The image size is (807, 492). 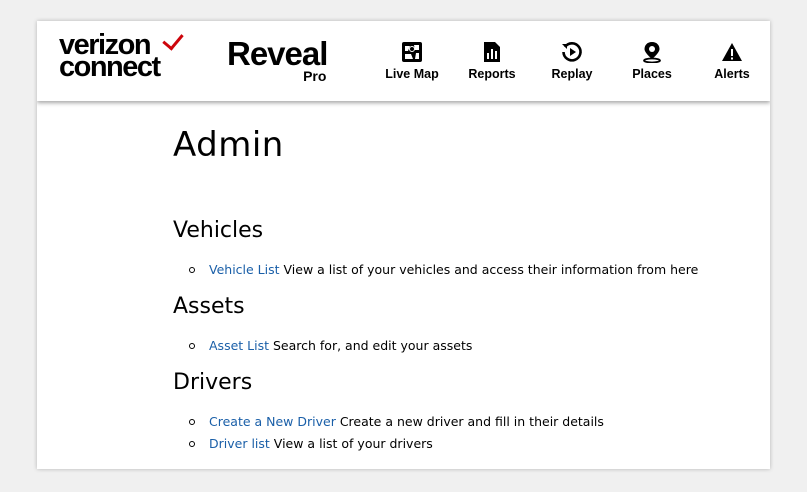 What do you see at coordinates (372, 345) in the screenshot?
I see `item-description: Search for, and edit your assets` at bounding box center [372, 345].